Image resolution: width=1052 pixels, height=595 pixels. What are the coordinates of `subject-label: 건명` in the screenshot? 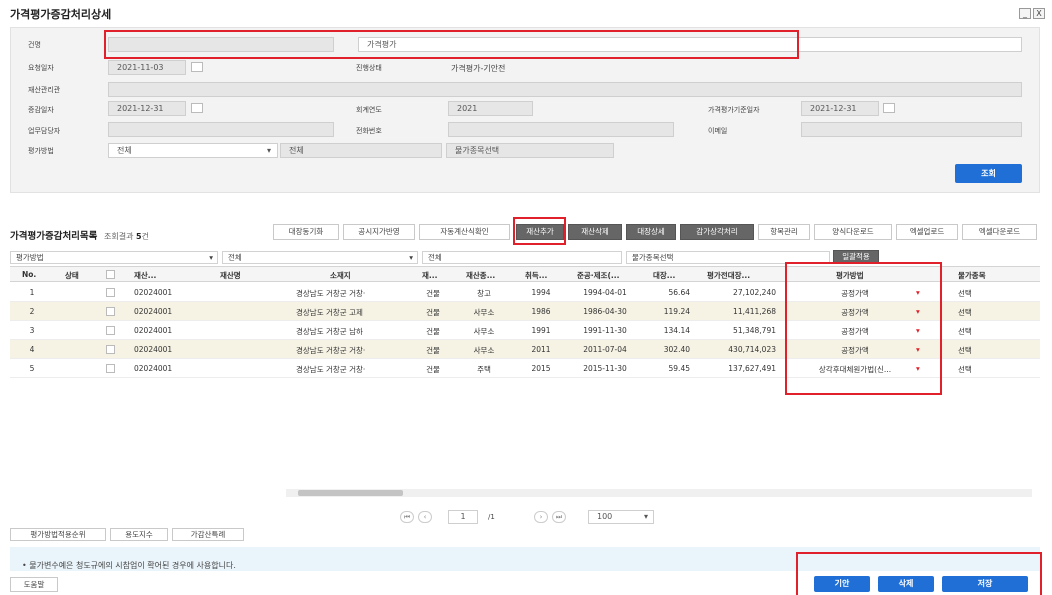 It's located at (34, 45).